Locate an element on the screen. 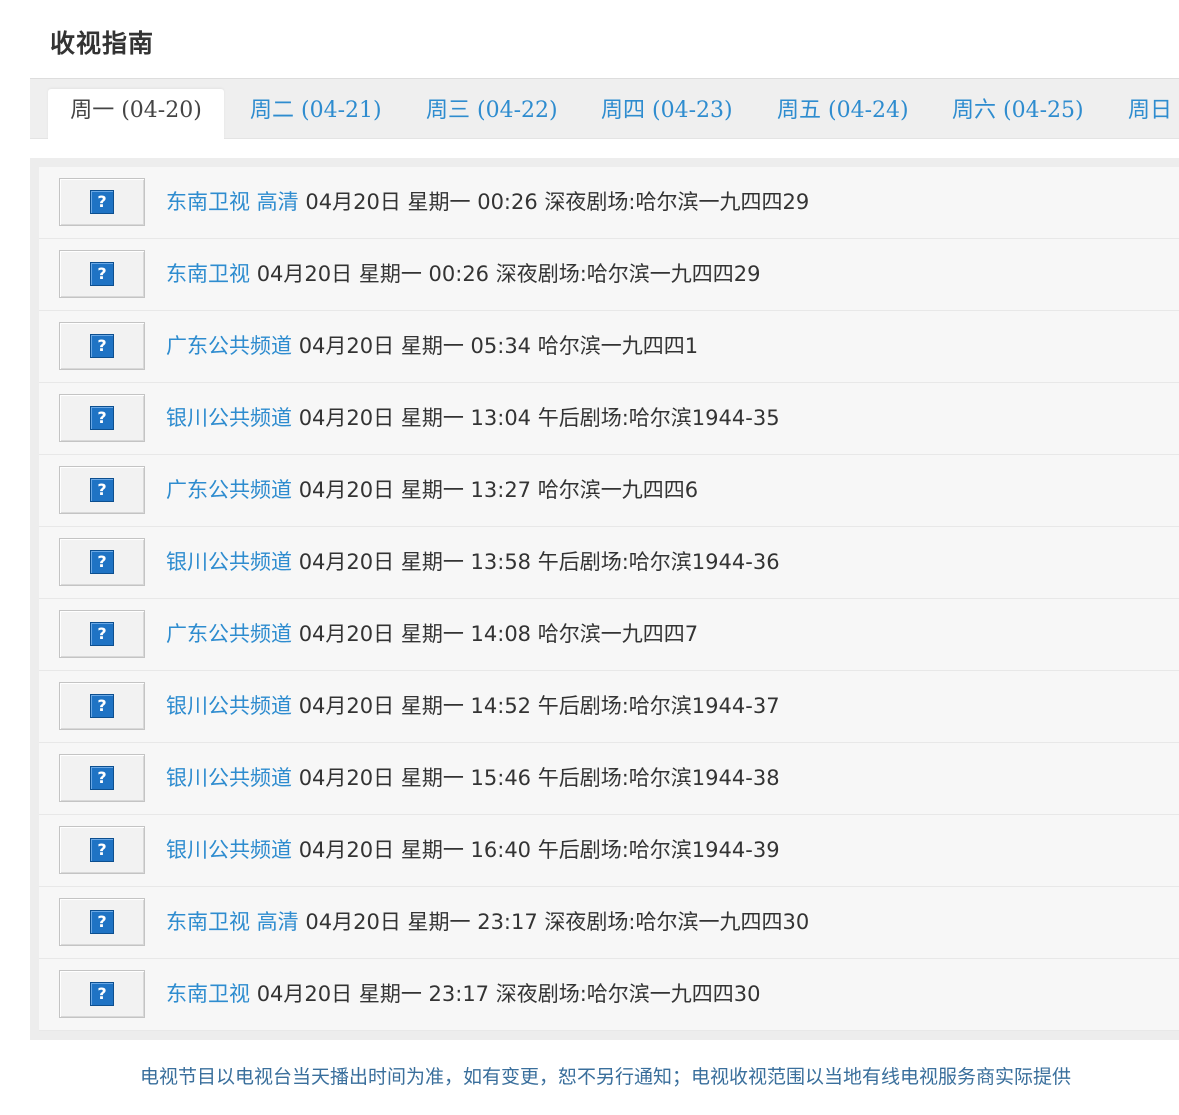 The height and width of the screenshot is (1115, 1179). table-row: ? 广东公共频道 04月20日 星期一 05:34 哈尔滨一九四四1 is located at coordinates (609, 347).